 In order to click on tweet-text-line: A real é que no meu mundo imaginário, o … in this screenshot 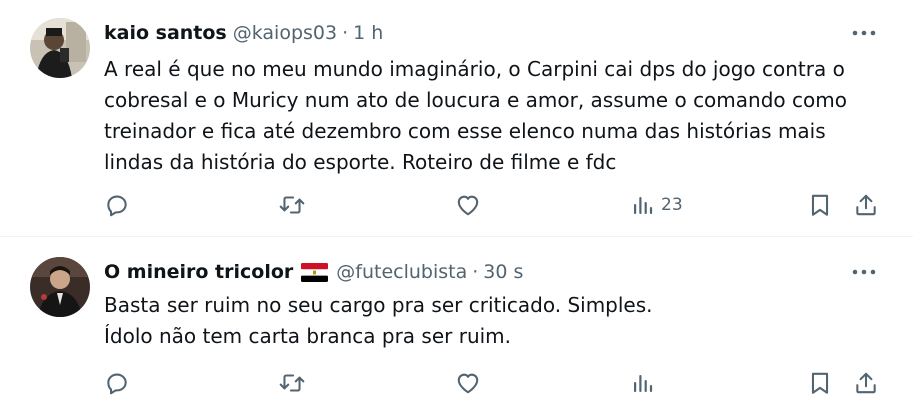, I will do `click(474, 69)`.